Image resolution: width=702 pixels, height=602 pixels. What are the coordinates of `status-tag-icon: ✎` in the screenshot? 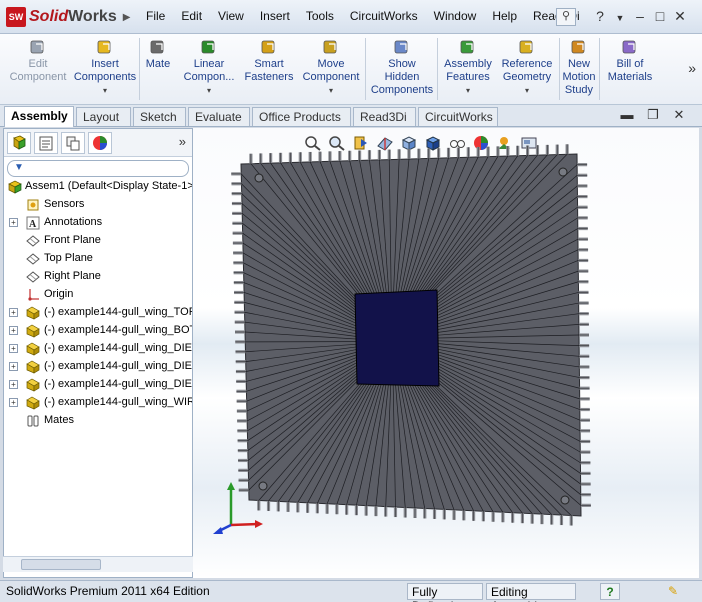 It's located at (676, 591).